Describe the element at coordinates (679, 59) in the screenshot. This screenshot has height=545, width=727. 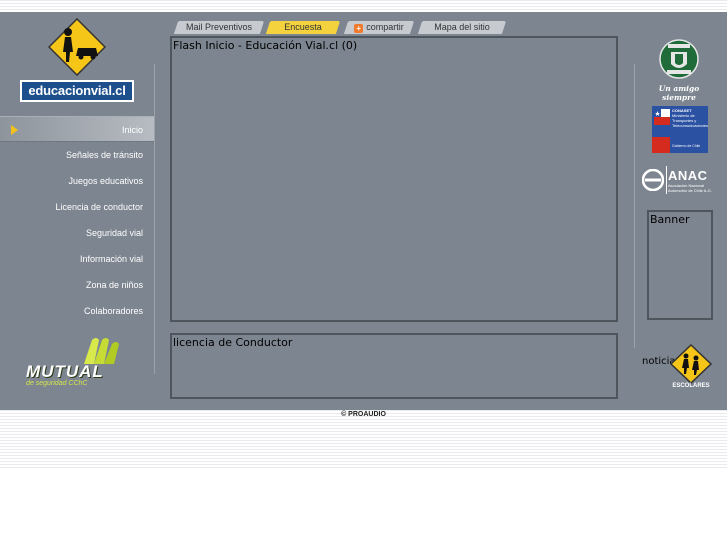
I see `carabineros-shield-icon` at that location.